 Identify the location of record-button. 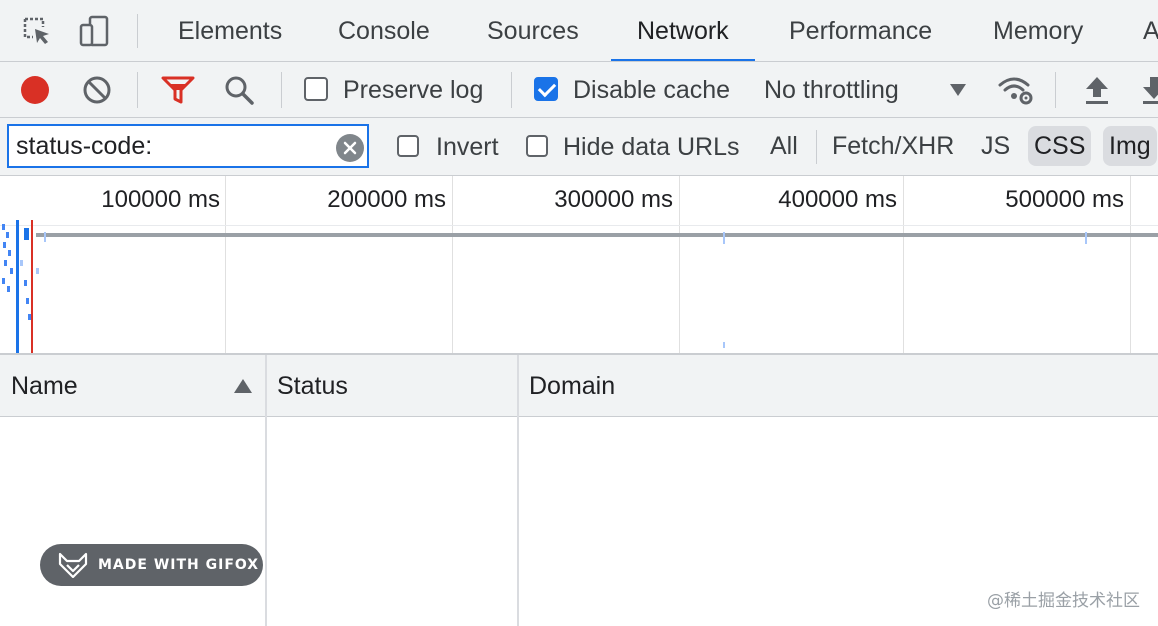
(35, 90).